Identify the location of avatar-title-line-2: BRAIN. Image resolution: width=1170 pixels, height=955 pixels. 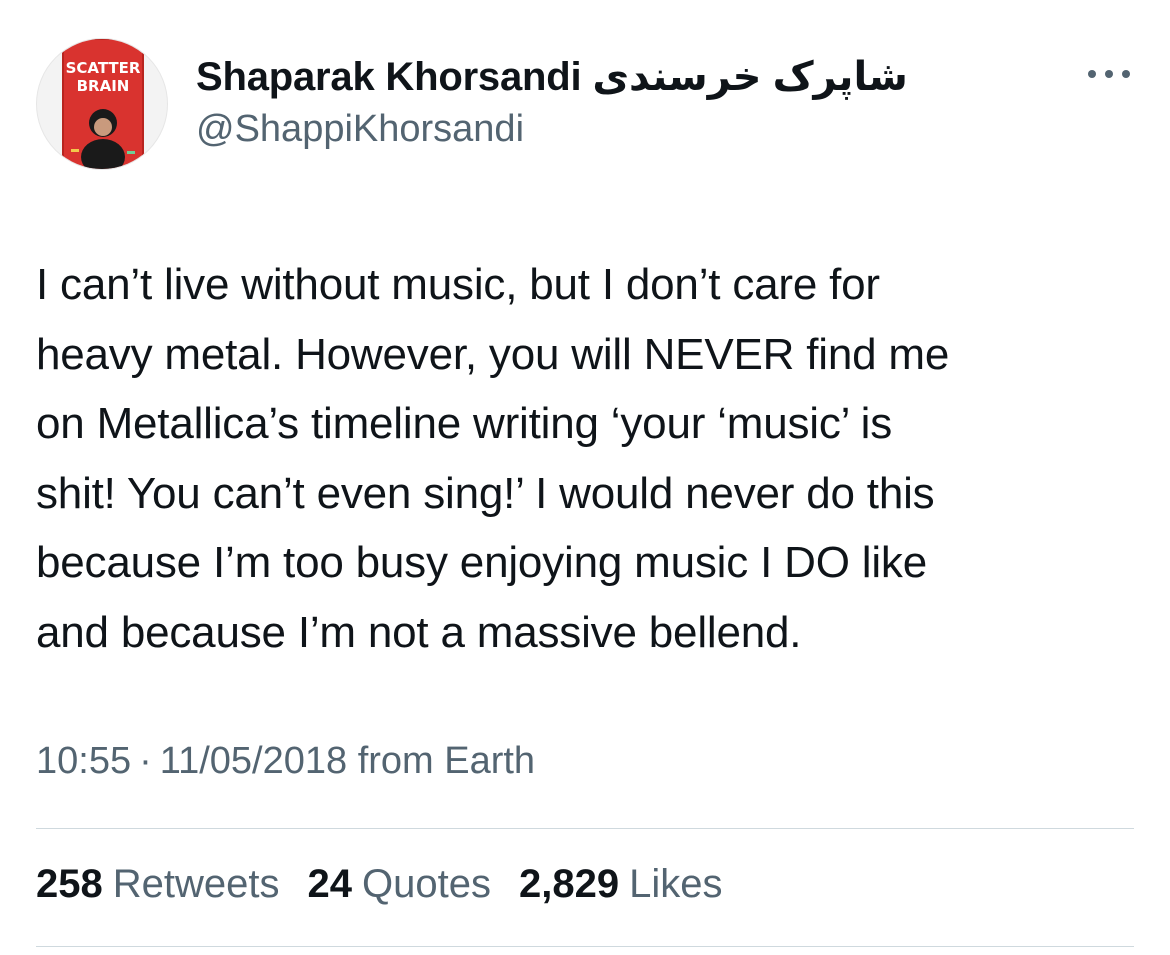
(103, 86).